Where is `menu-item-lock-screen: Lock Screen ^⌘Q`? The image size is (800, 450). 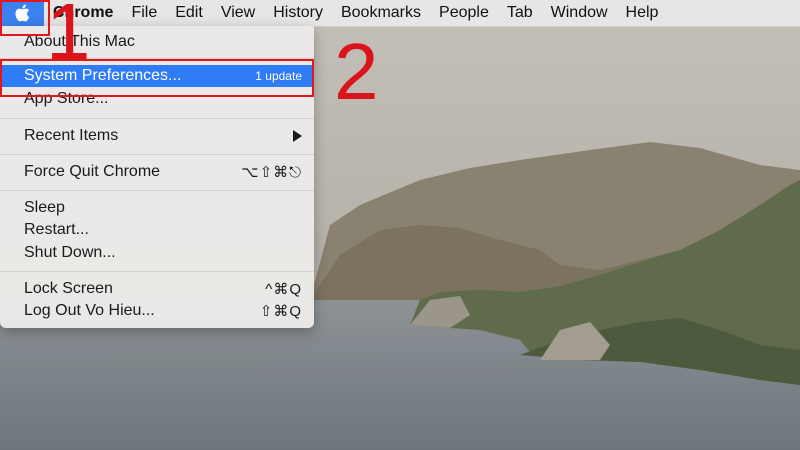 menu-item-lock-screen: Lock Screen ^⌘Q is located at coordinates (157, 289).